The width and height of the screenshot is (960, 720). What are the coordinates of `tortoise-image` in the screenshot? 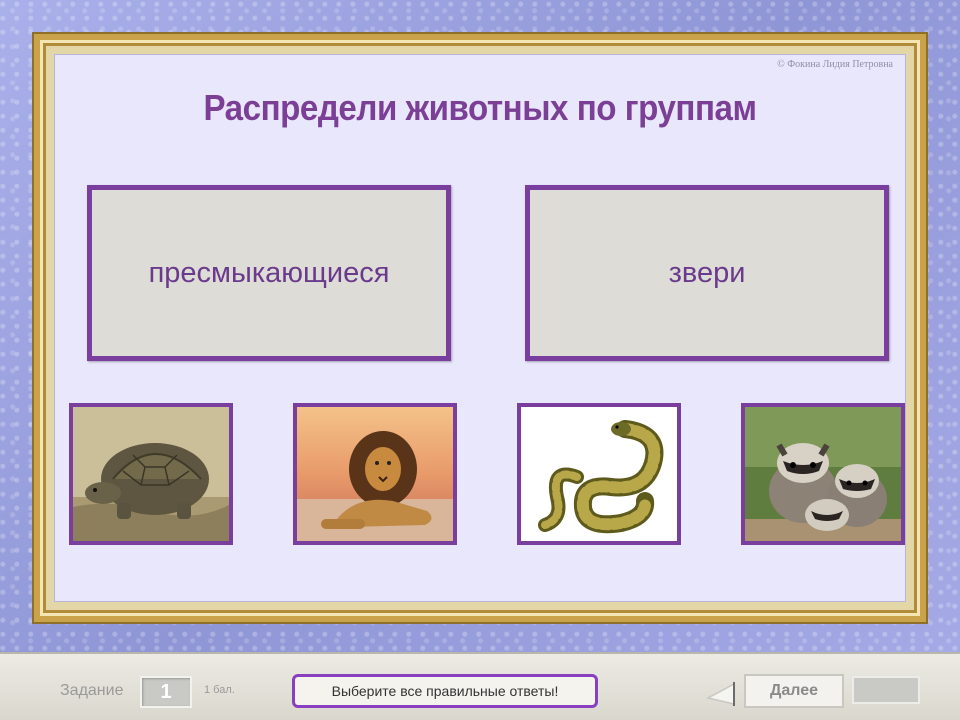 It's located at (151, 474).